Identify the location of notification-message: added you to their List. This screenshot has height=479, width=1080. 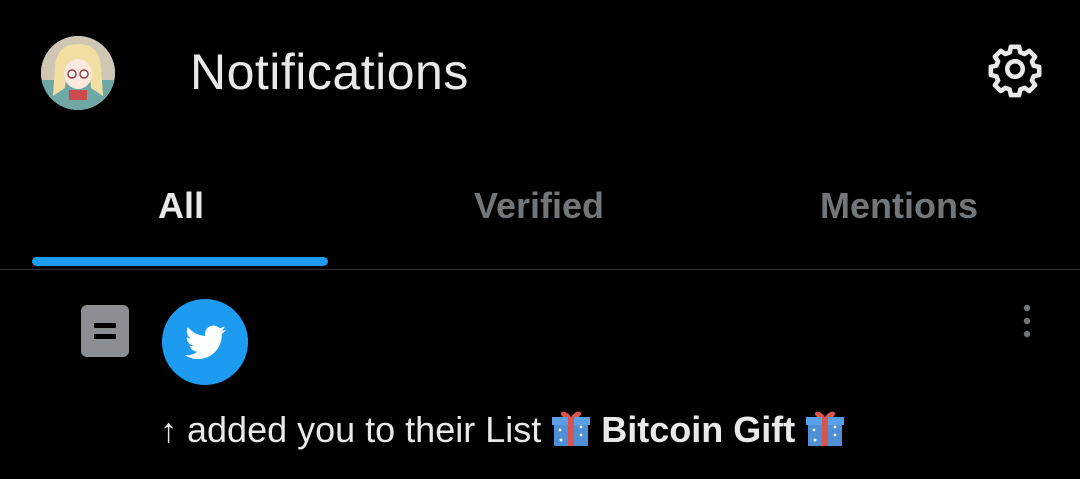
(364, 429).